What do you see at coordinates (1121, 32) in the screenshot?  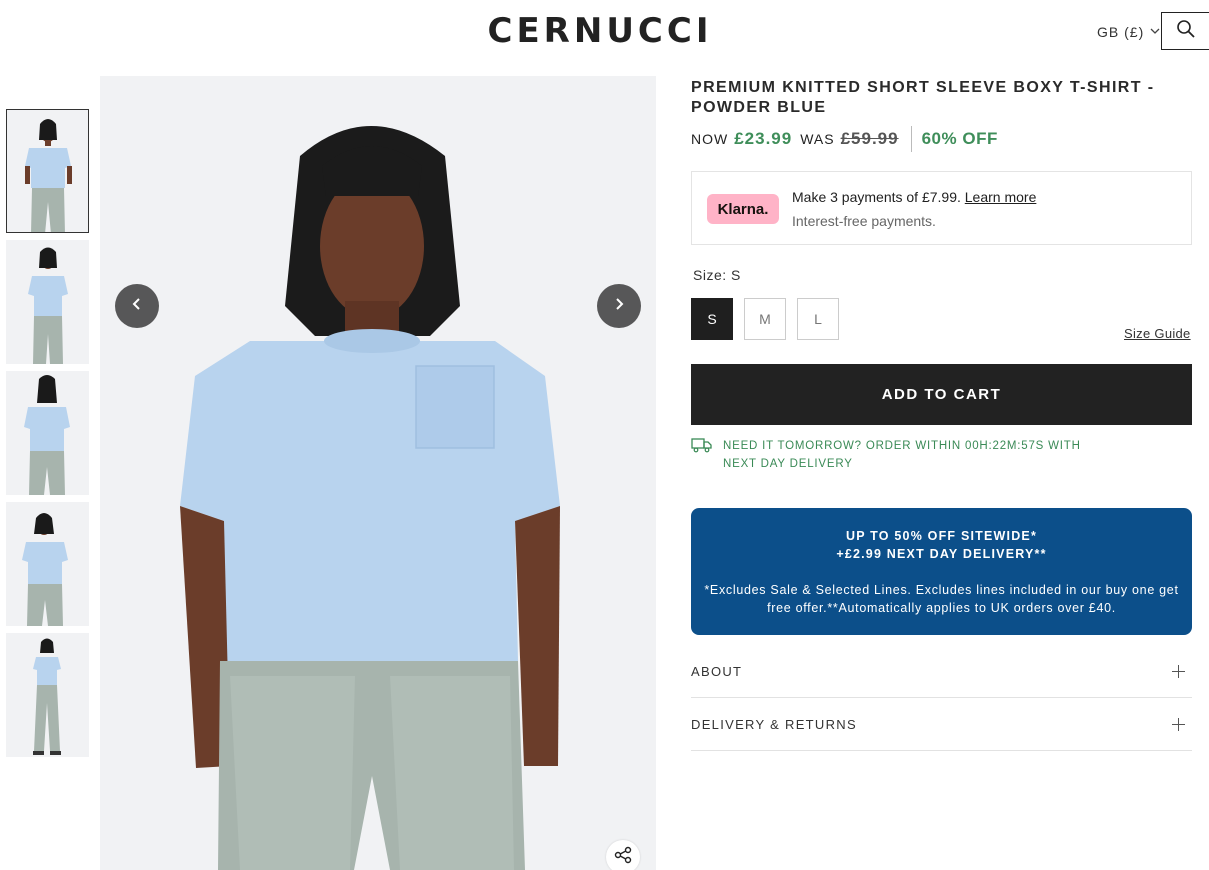 I see `region-label: GB (£)` at bounding box center [1121, 32].